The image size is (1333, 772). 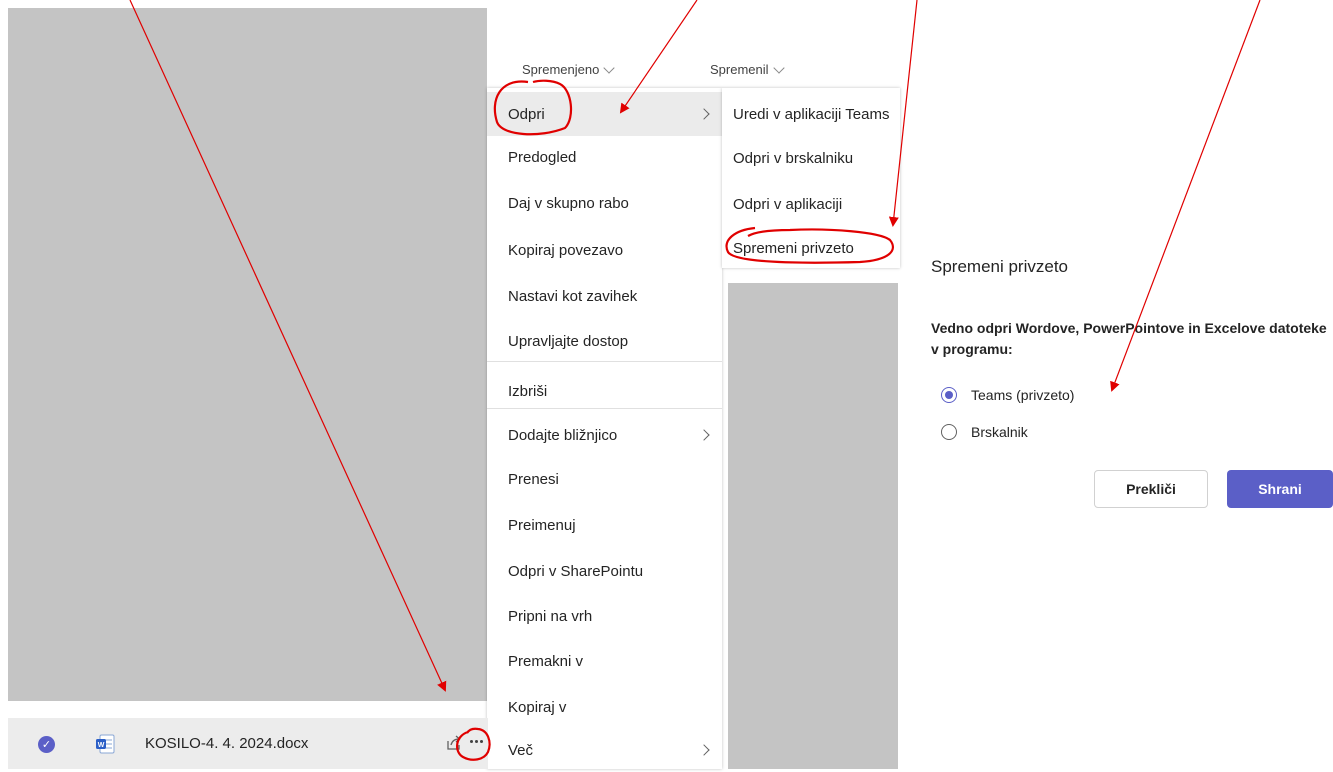 What do you see at coordinates (528, 391) in the screenshot?
I see `menu-item-label: Izbriši` at bounding box center [528, 391].